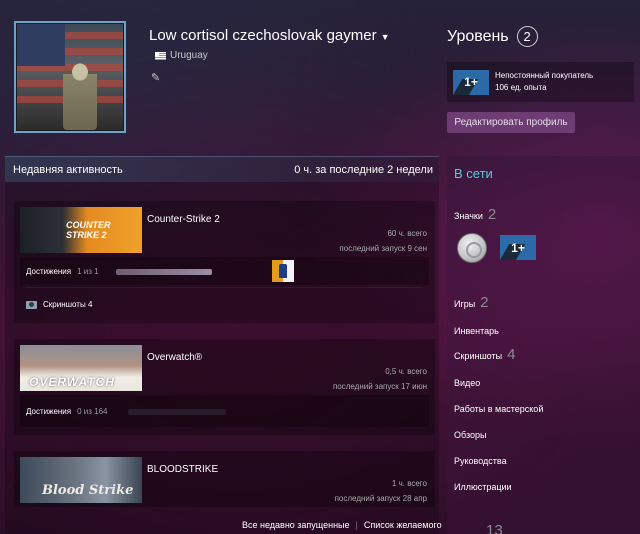 The image size is (640, 534). What do you see at coordinates (160, 55) in the screenshot?
I see `flag-icon` at bounding box center [160, 55].